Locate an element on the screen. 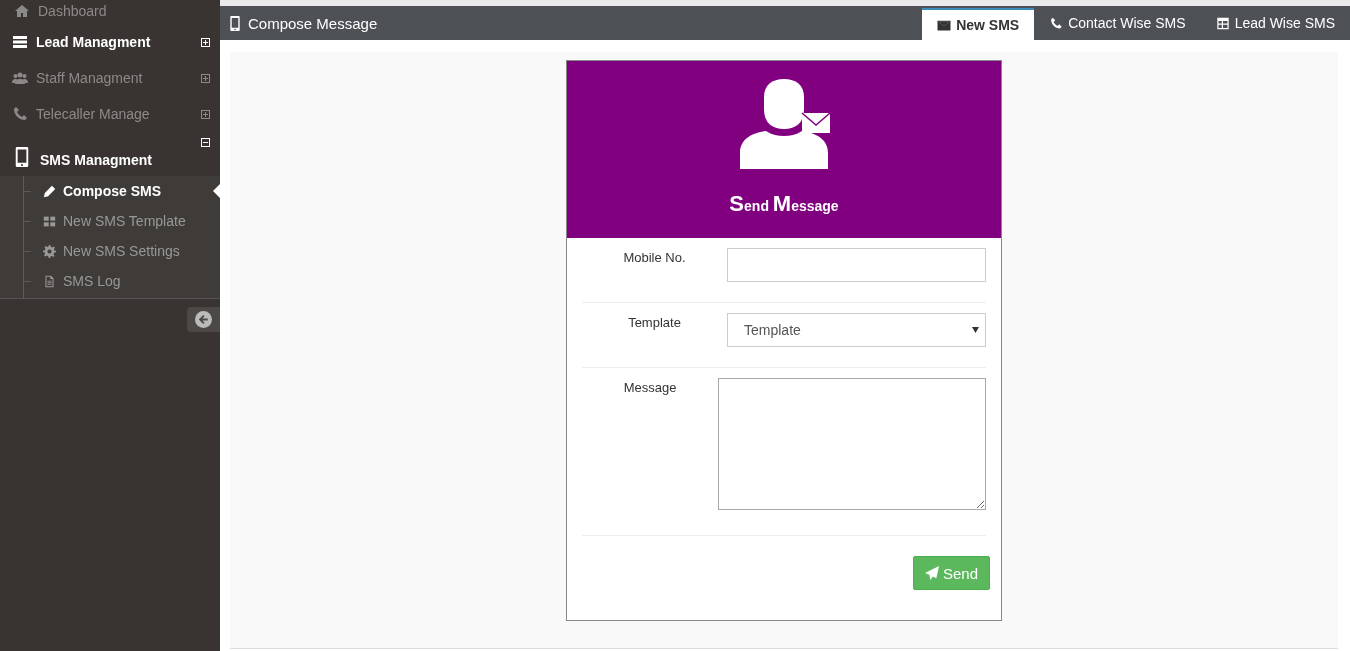 Image resolution: width=1350 pixels, height=651 pixels. submenu-item: Compose SMS is located at coordinates (121, 191).